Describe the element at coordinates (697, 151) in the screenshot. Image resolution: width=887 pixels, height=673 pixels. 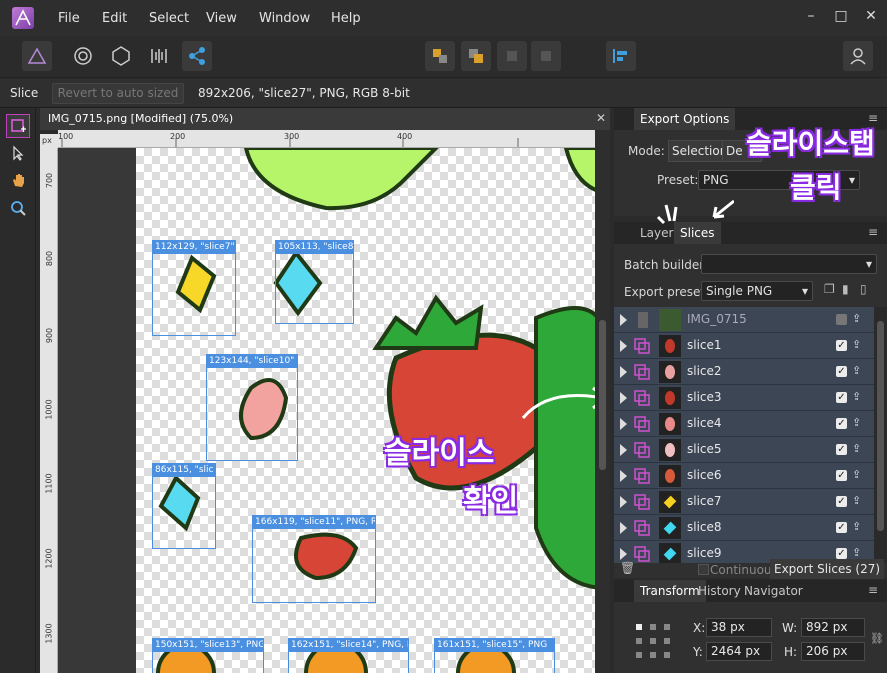
I see `mode-selection-button: Selection` at that location.